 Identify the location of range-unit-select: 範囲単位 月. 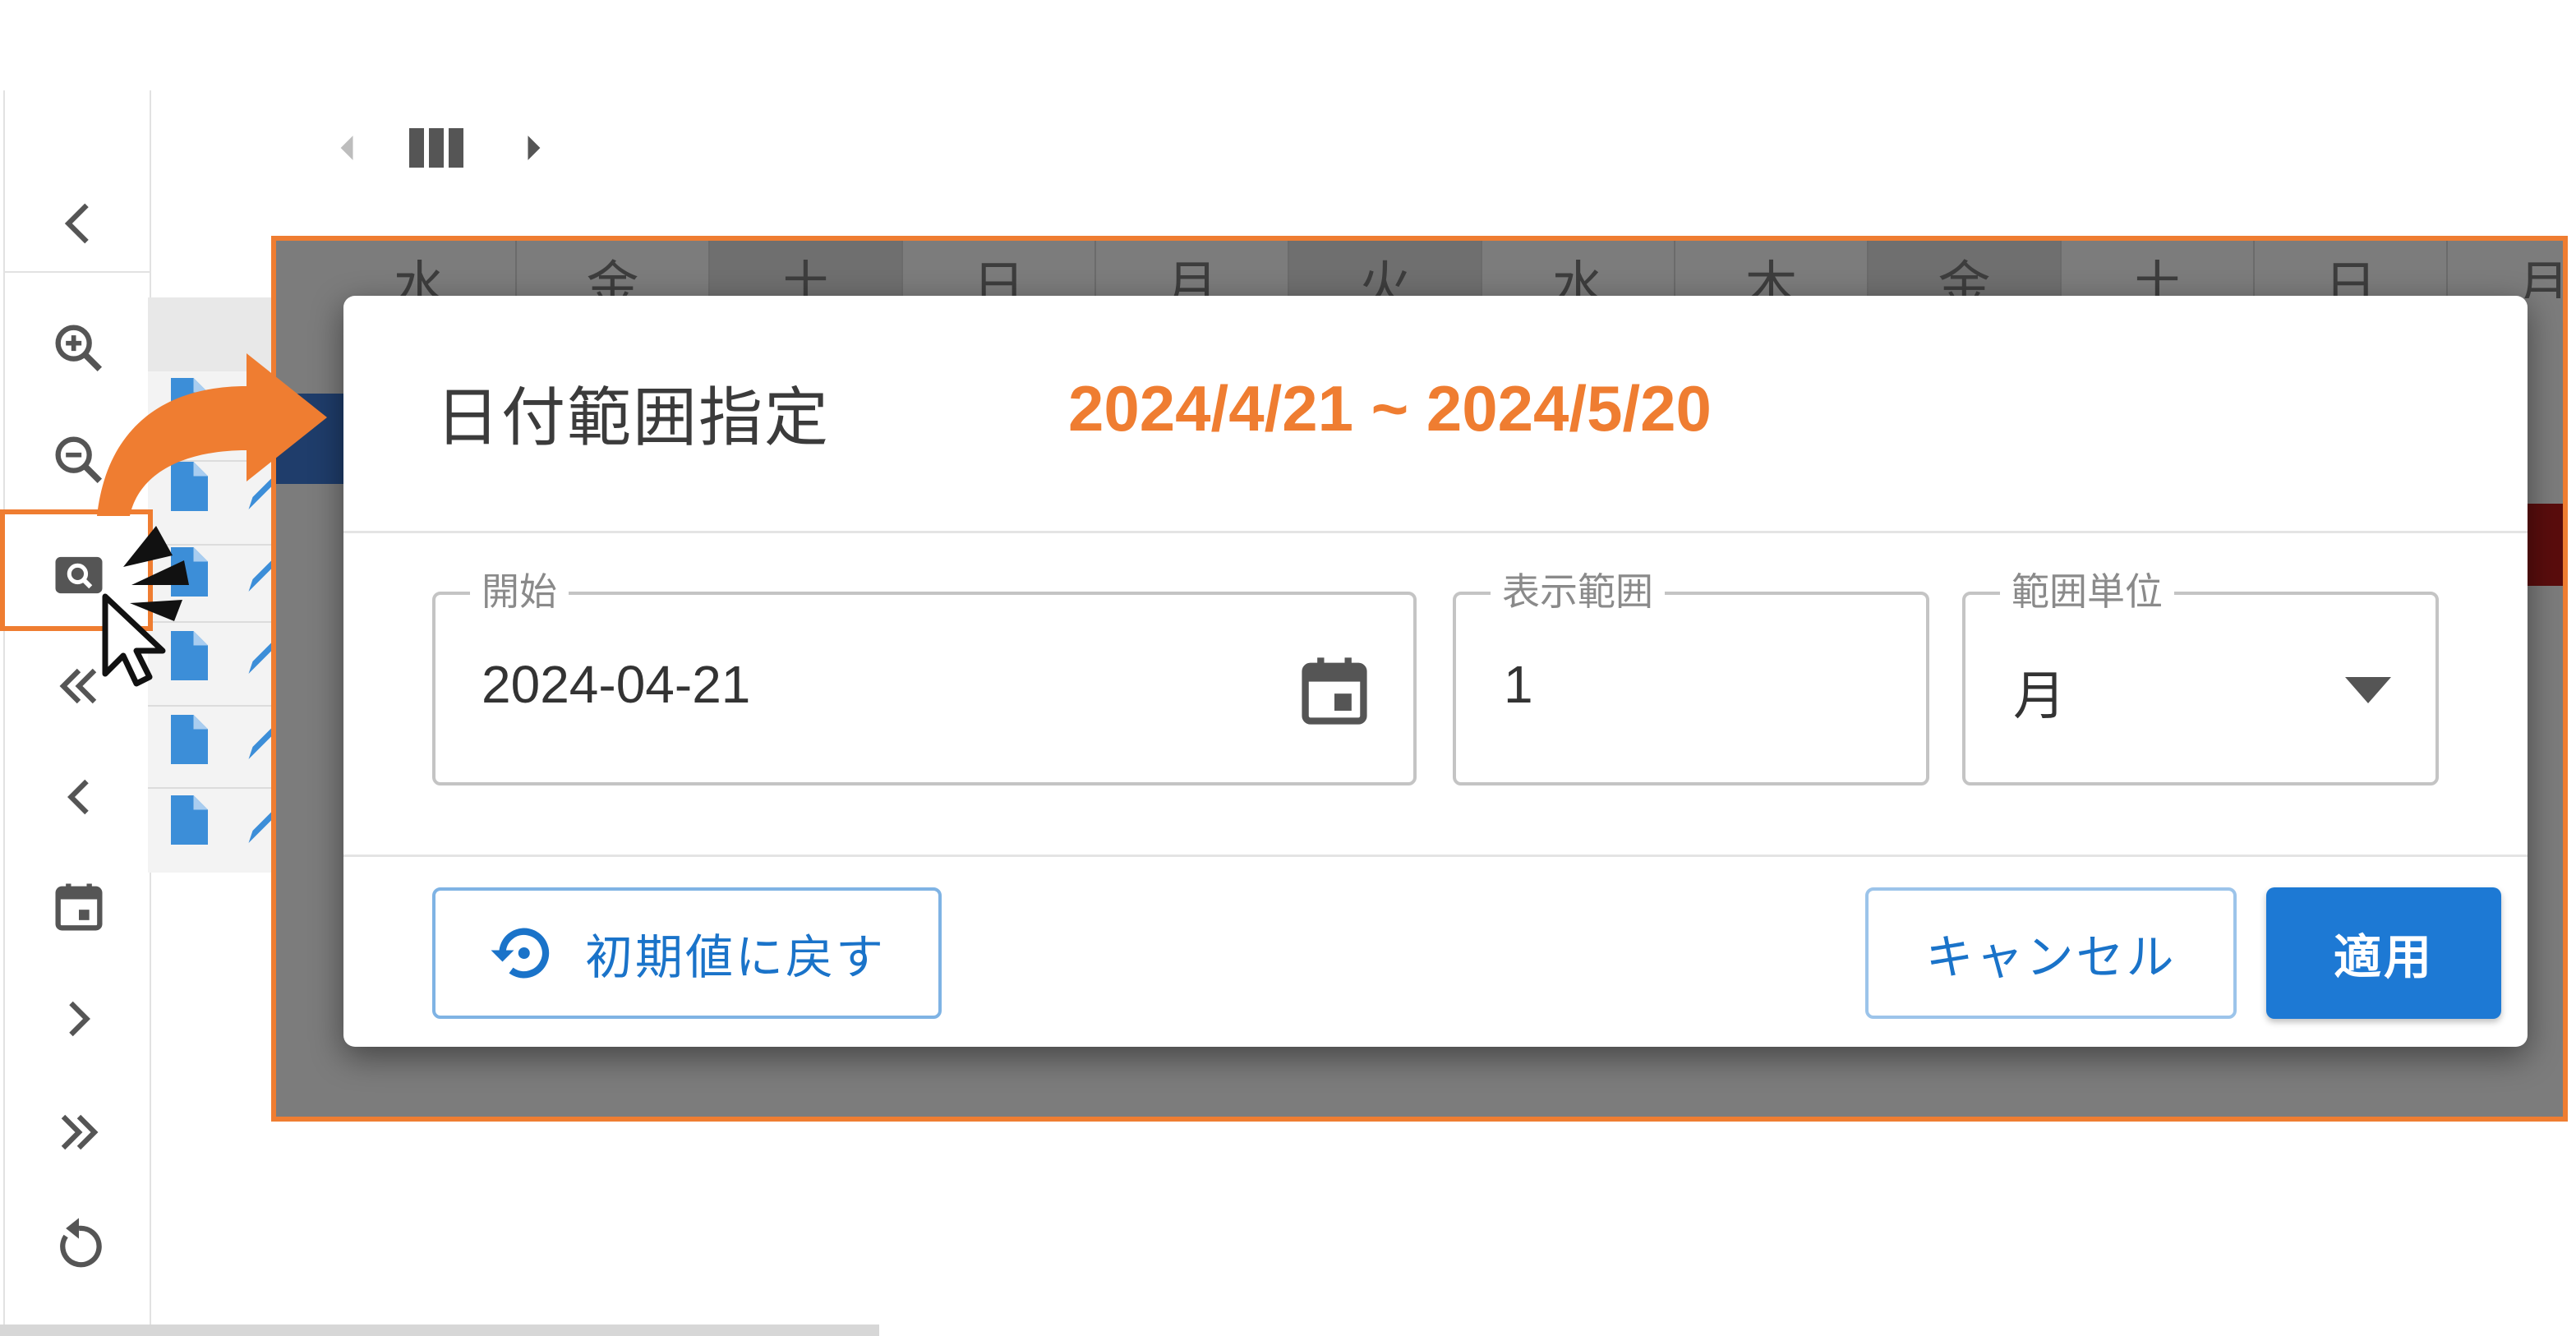
(2200, 676).